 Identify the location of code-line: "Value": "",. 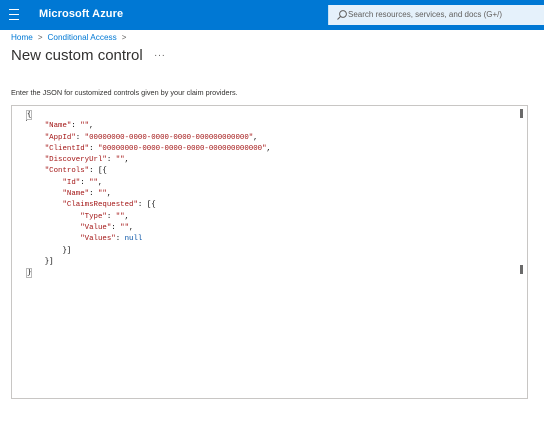
(107, 227).